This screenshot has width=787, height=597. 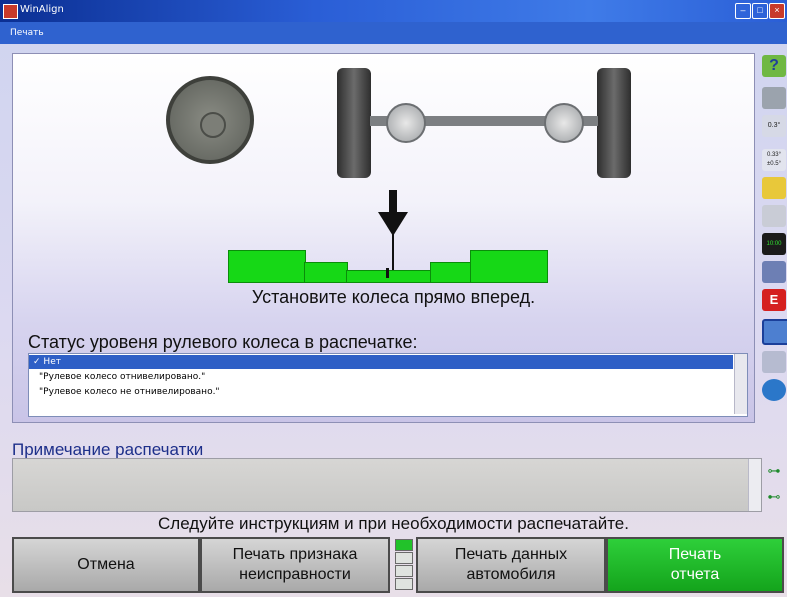 I want to click on link-icon: ⊷, so click(x=774, y=497).